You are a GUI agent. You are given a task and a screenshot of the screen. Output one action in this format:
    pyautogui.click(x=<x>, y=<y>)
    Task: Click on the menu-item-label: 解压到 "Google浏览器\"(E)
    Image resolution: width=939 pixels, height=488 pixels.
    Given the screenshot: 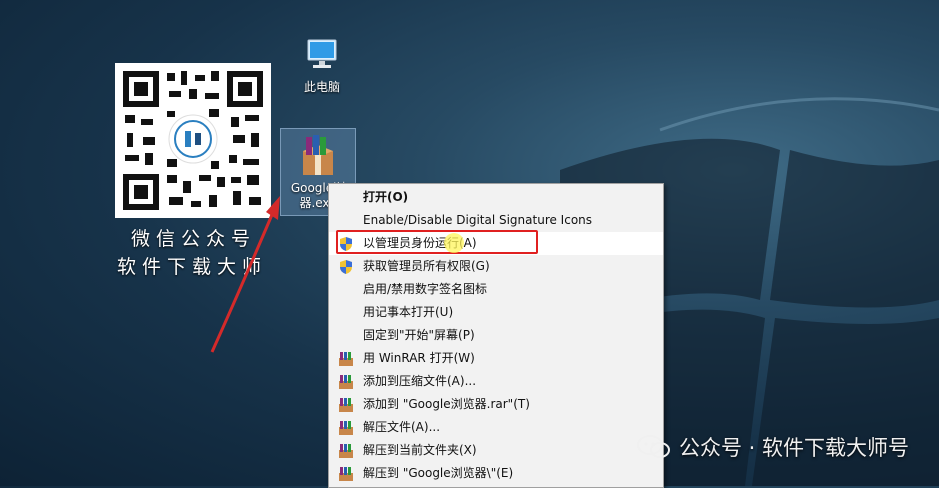 What is the action you would take?
    pyautogui.click(x=438, y=473)
    